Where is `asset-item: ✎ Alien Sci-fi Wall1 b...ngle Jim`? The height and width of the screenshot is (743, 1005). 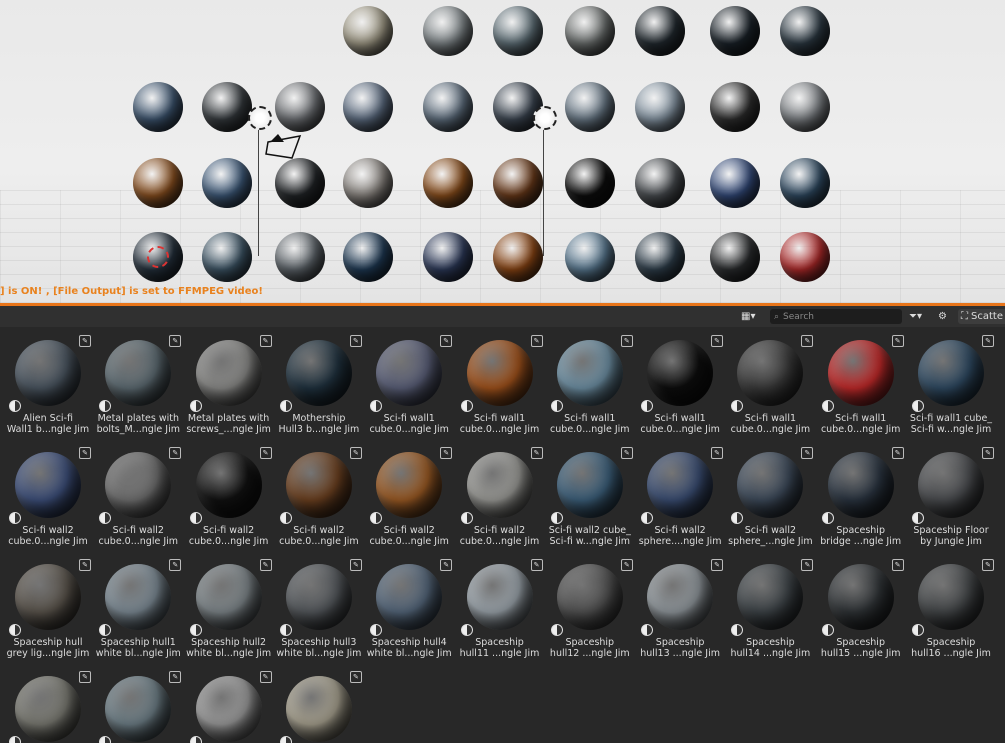 asset-item: ✎ Alien Sci-fi Wall1 b...ngle Jim is located at coordinates (48, 385).